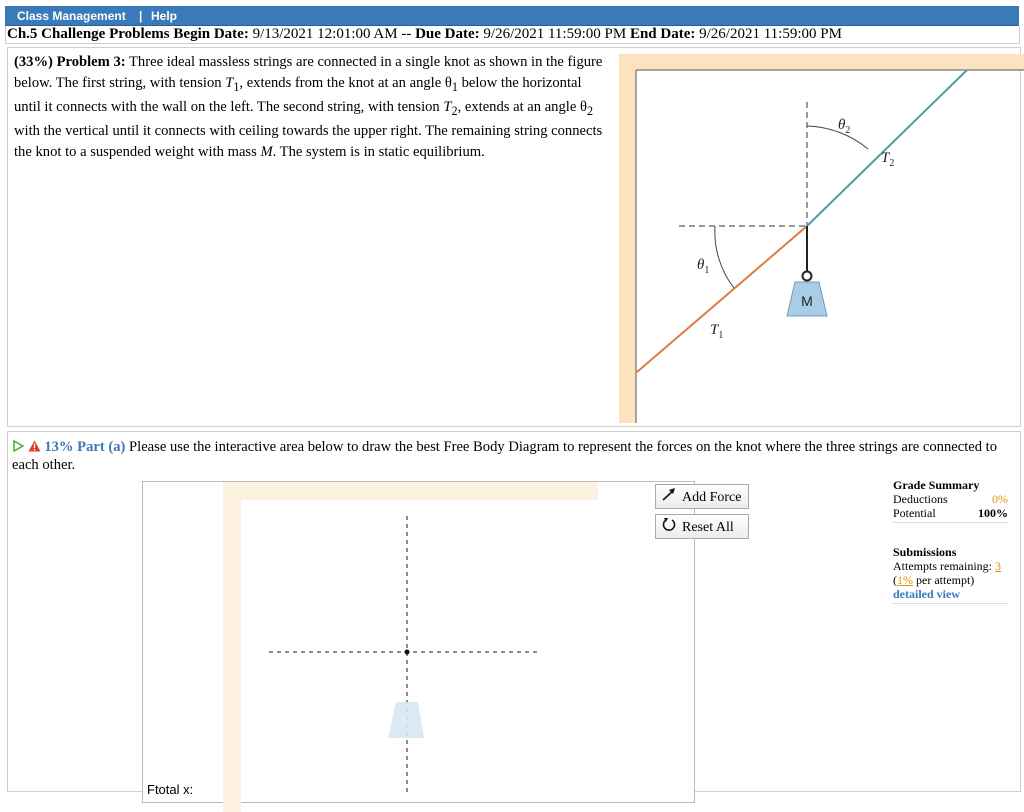 Image resolution: width=1024 pixels, height=812 pixels. Describe the element at coordinates (703, 266) in the screenshot. I see `theta1-label: θ1` at that location.